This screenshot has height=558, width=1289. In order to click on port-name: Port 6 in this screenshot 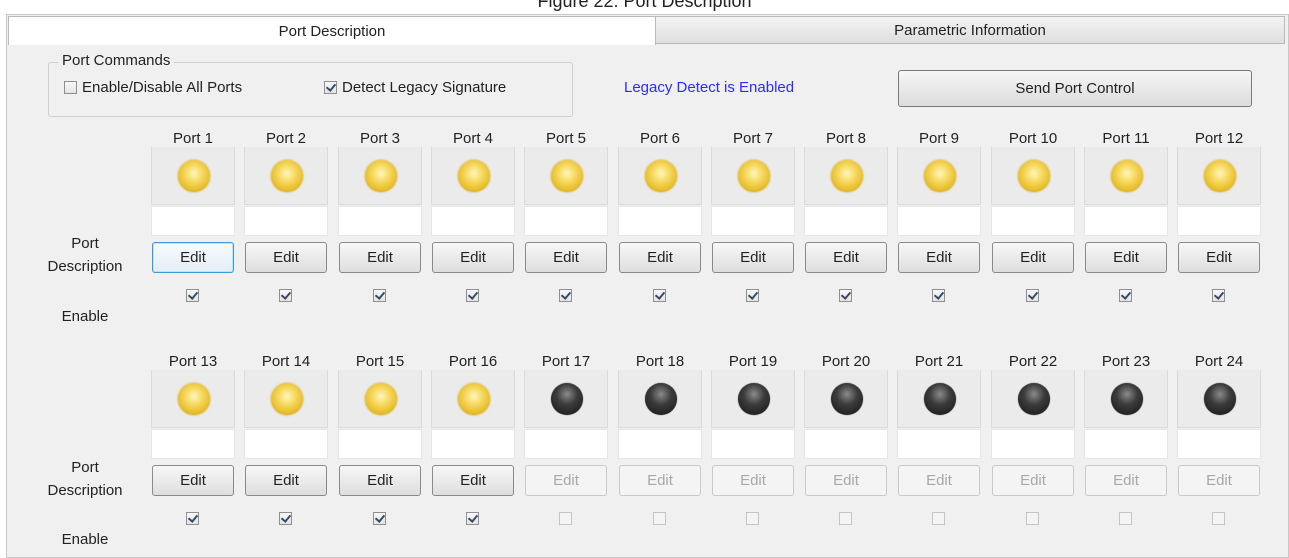, I will do `click(660, 138)`.